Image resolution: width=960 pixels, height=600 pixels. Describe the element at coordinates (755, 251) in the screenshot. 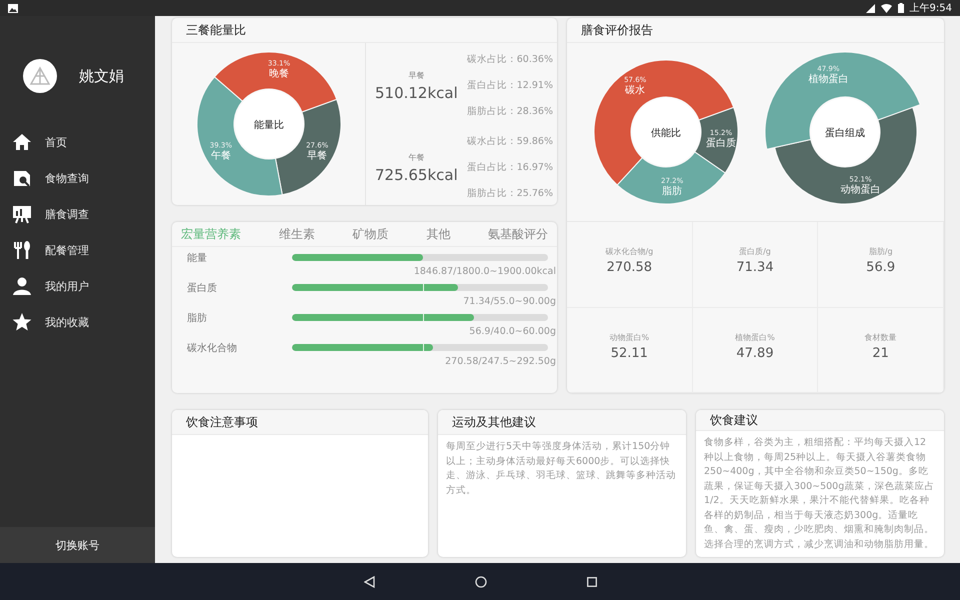

I see `stat-label: 蛋白质/g` at that location.